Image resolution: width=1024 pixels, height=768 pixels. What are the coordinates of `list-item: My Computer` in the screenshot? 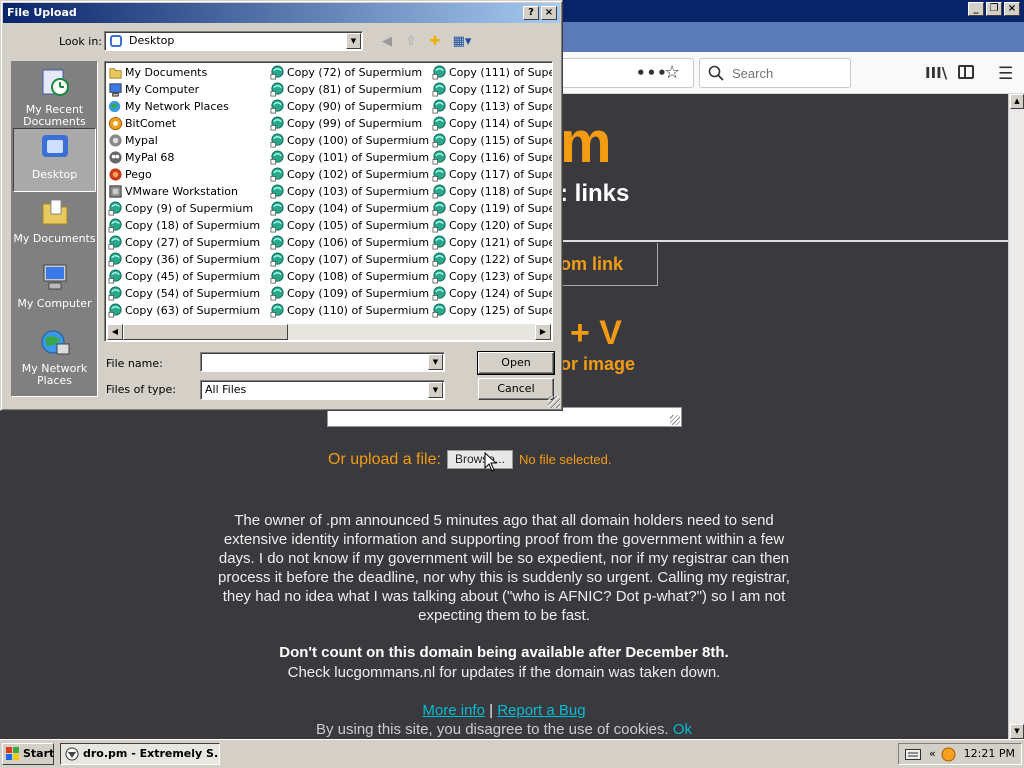 It's located at (183, 89).